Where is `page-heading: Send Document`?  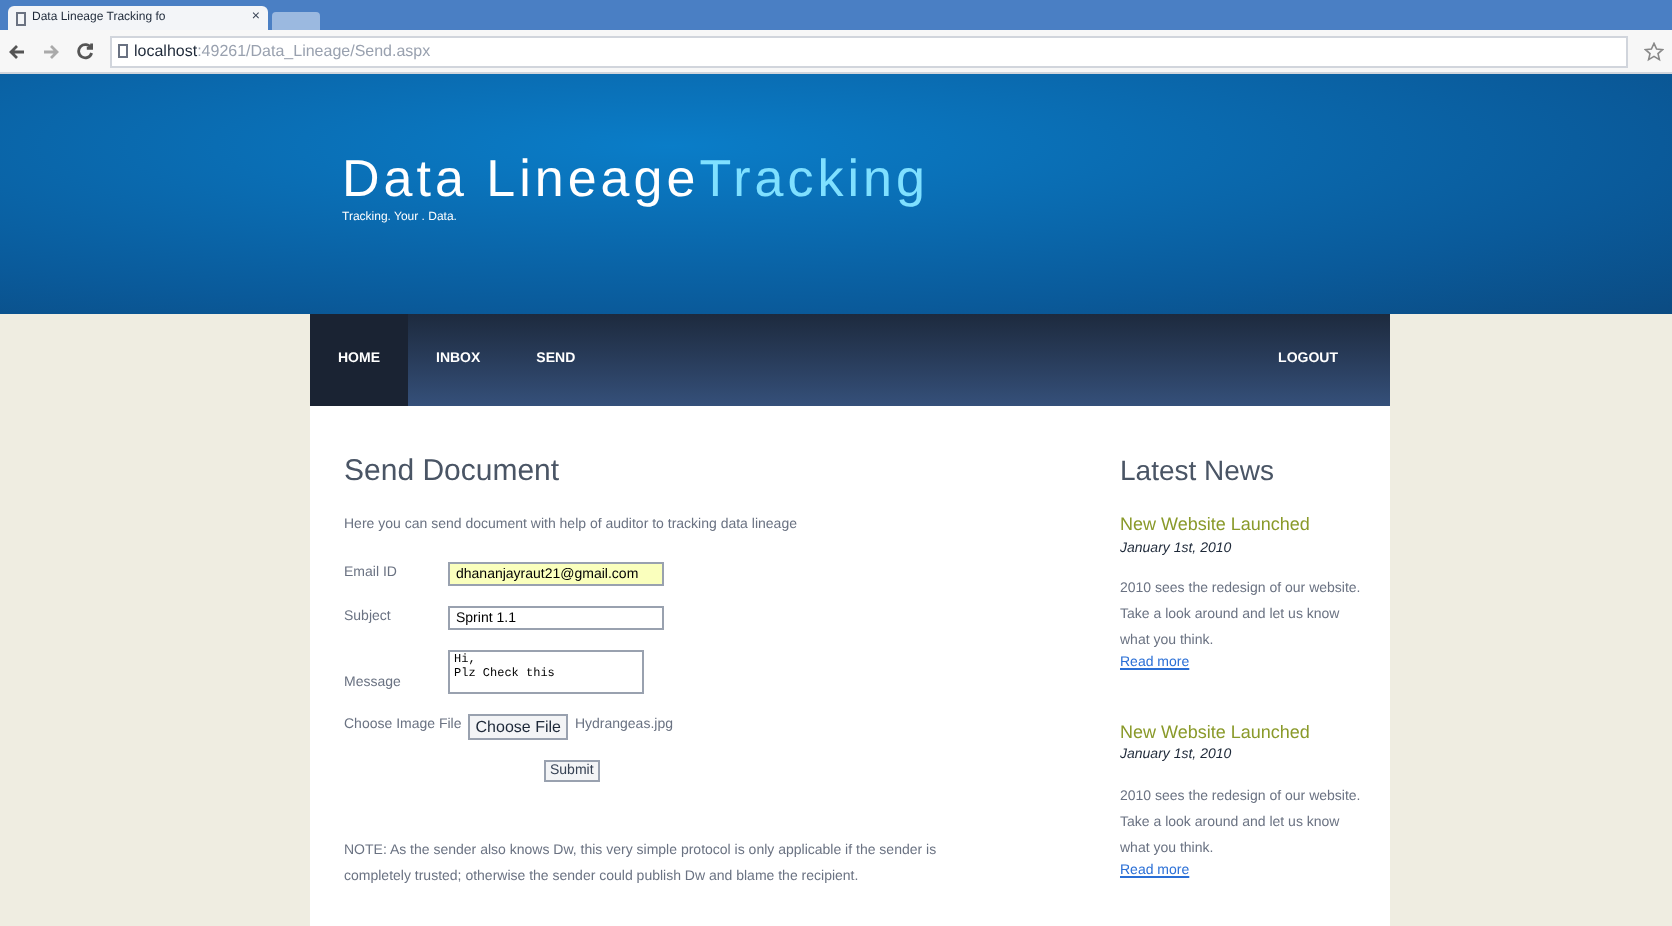
page-heading: Send Document is located at coordinates (453, 472).